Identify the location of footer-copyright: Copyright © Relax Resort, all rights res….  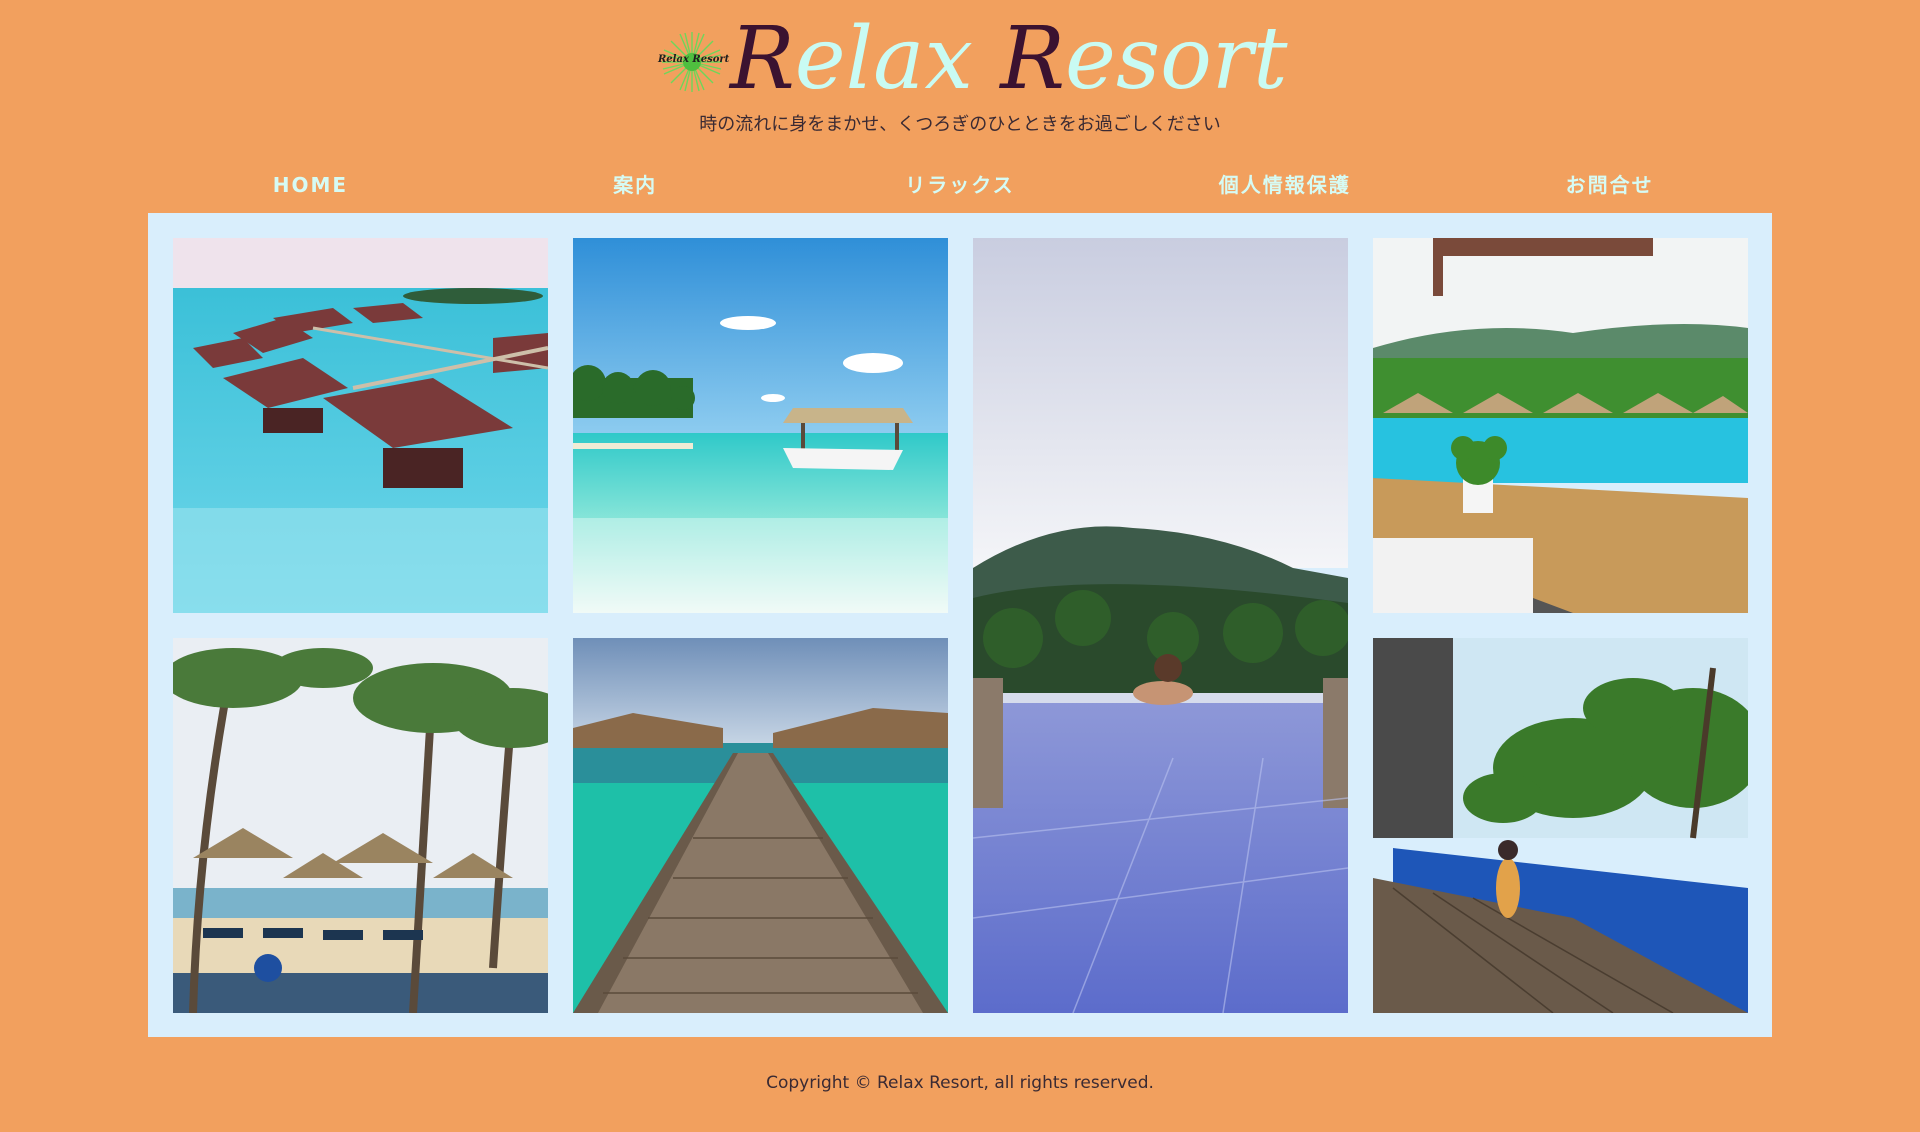
(960, 1083).